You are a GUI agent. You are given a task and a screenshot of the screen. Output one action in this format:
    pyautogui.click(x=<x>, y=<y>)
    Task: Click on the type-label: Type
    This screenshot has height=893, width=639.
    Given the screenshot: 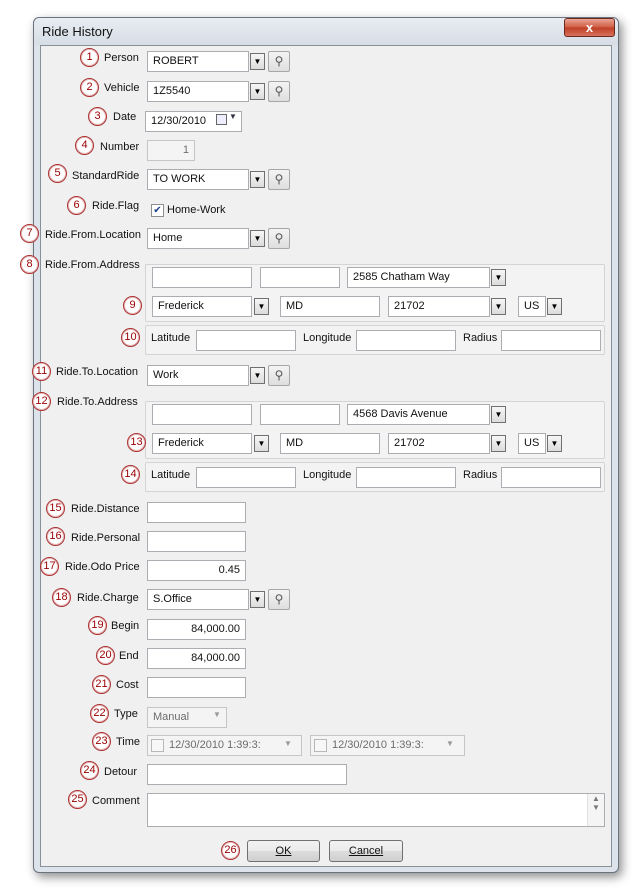 What is the action you would take?
    pyautogui.click(x=126, y=714)
    